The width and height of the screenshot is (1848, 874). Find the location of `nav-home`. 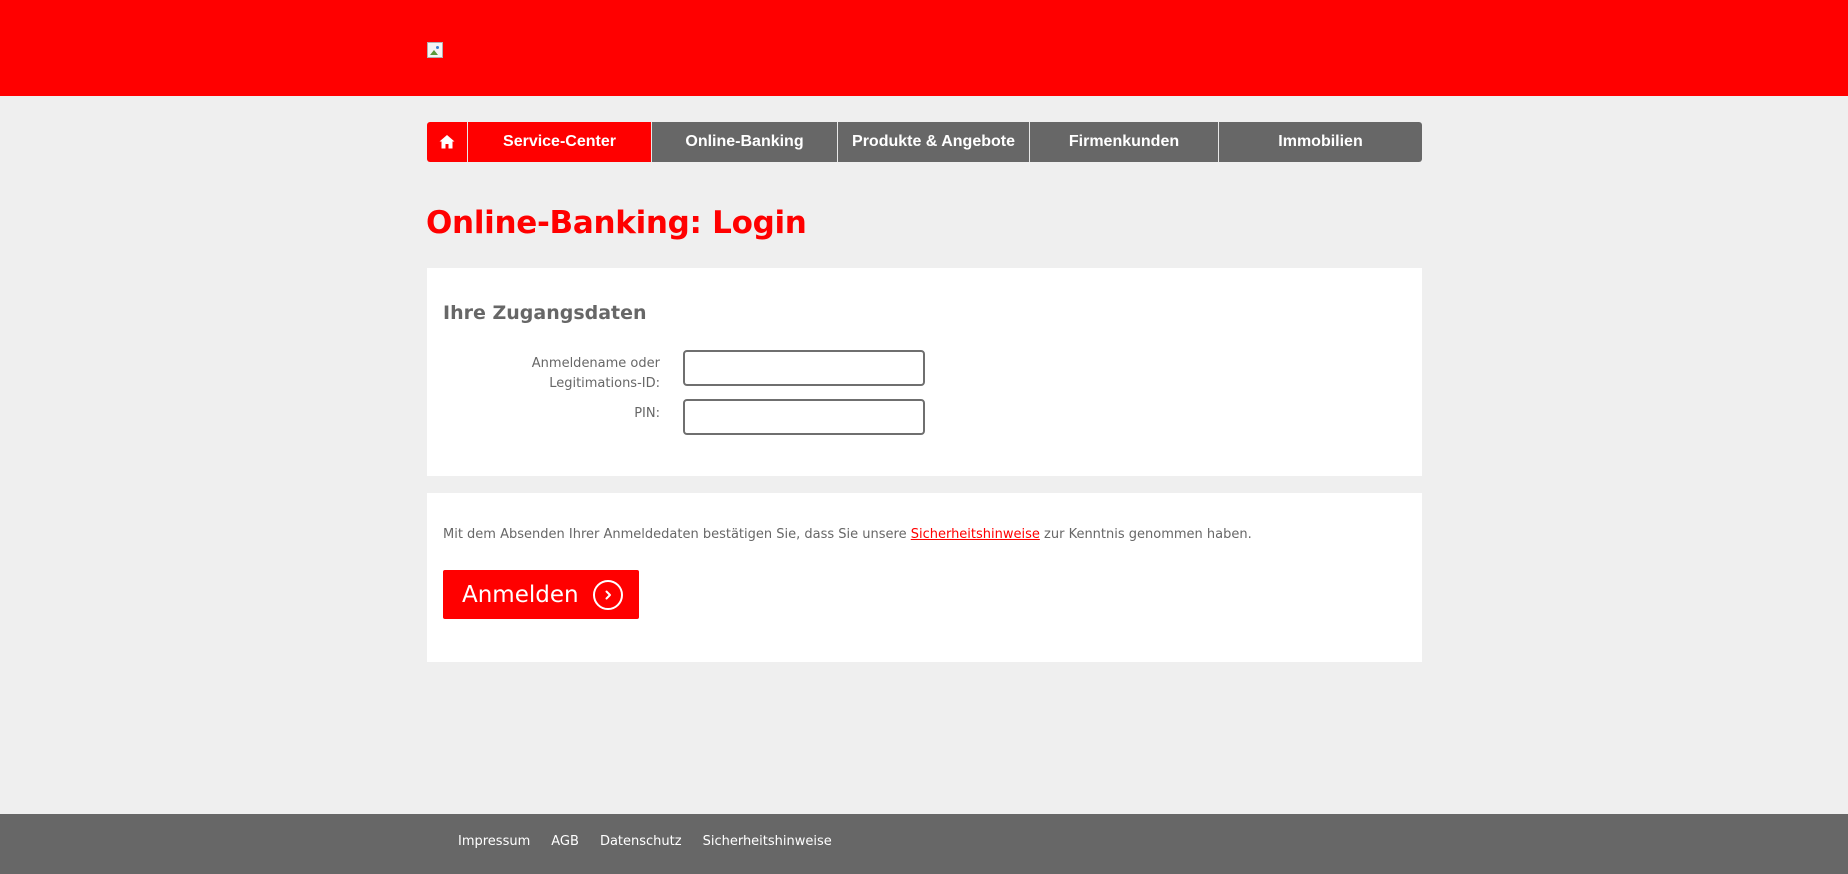

nav-home is located at coordinates (447, 142).